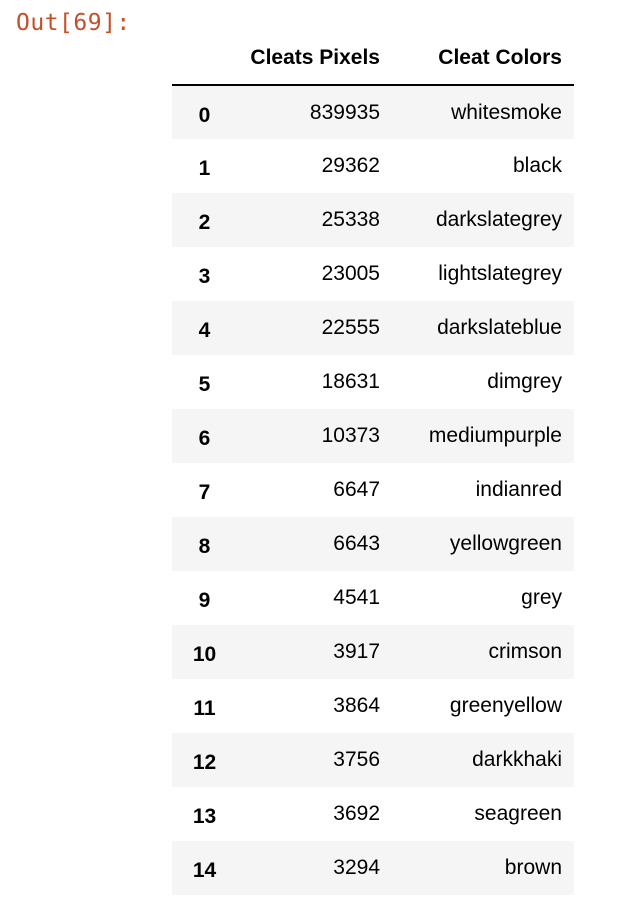 The height and width of the screenshot is (910, 628). Describe the element at coordinates (204, 438) in the screenshot. I see `row-index: 6` at that location.